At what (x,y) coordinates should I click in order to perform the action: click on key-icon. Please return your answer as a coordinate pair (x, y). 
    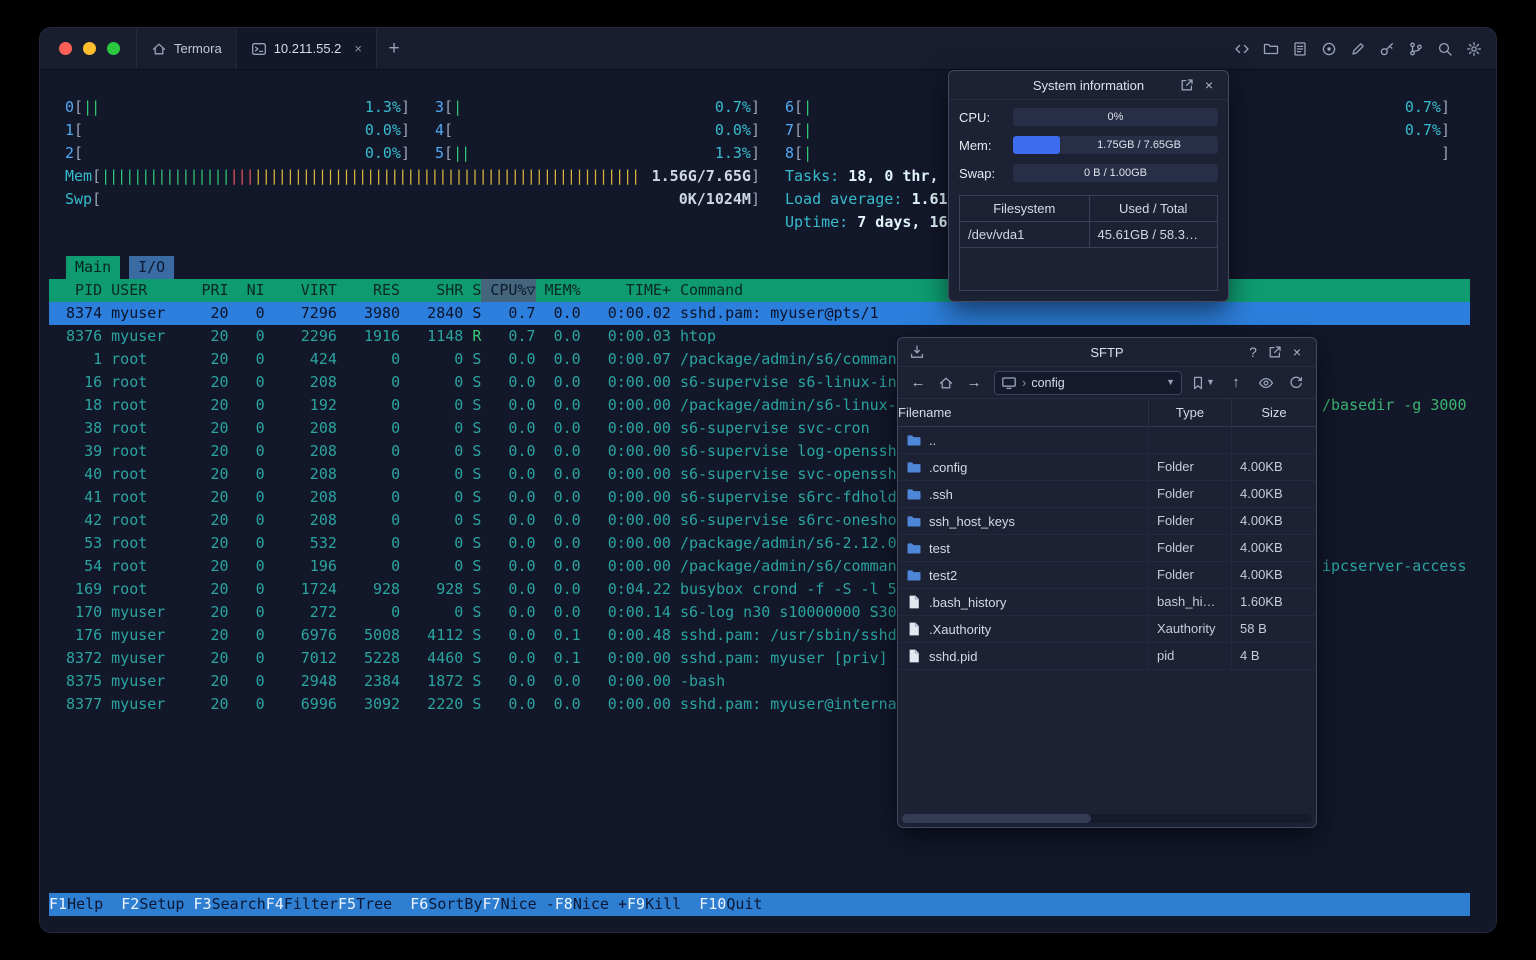
    Looking at the image, I should click on (1387, 49).